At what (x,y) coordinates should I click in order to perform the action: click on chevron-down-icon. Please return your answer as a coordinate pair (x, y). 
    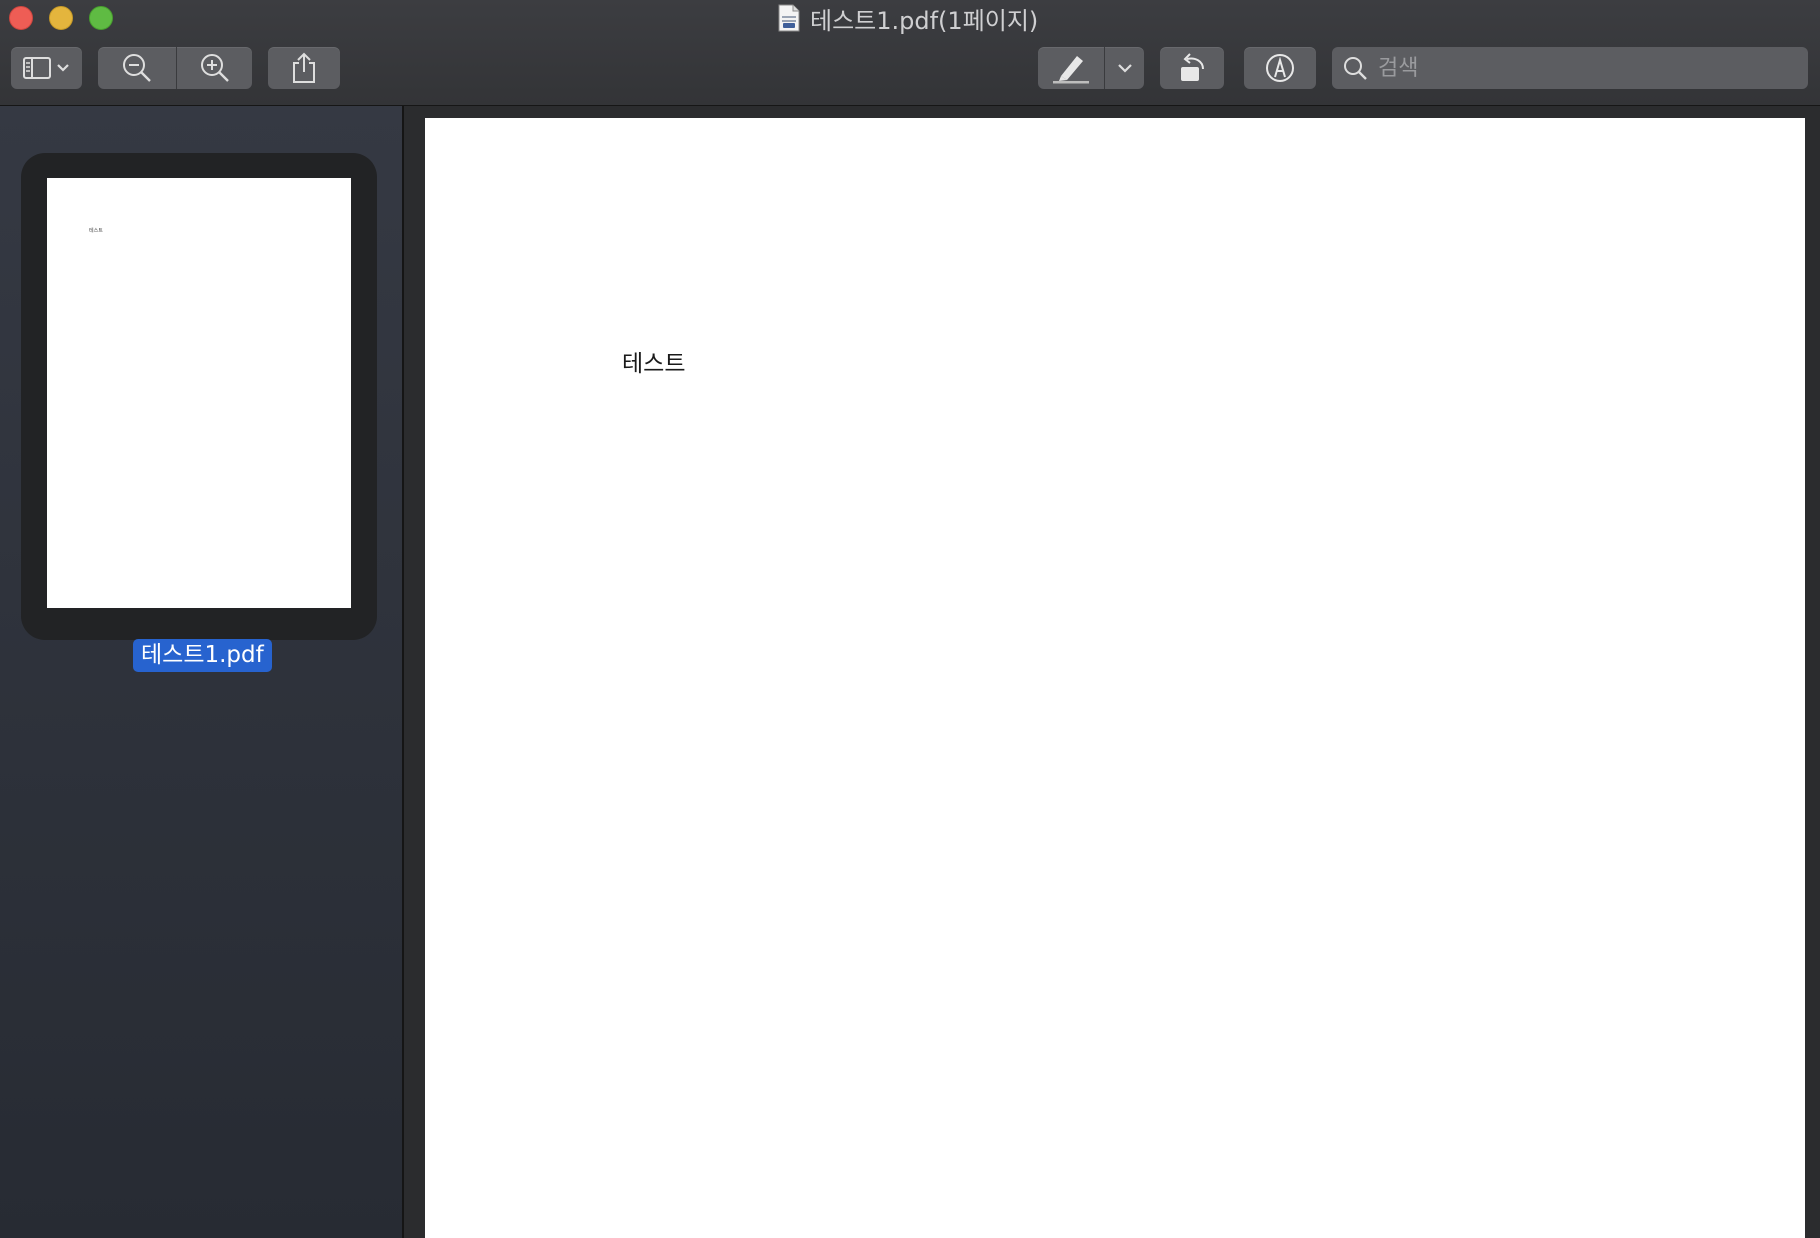
    Looking at the image, I should click on (1124, 68).